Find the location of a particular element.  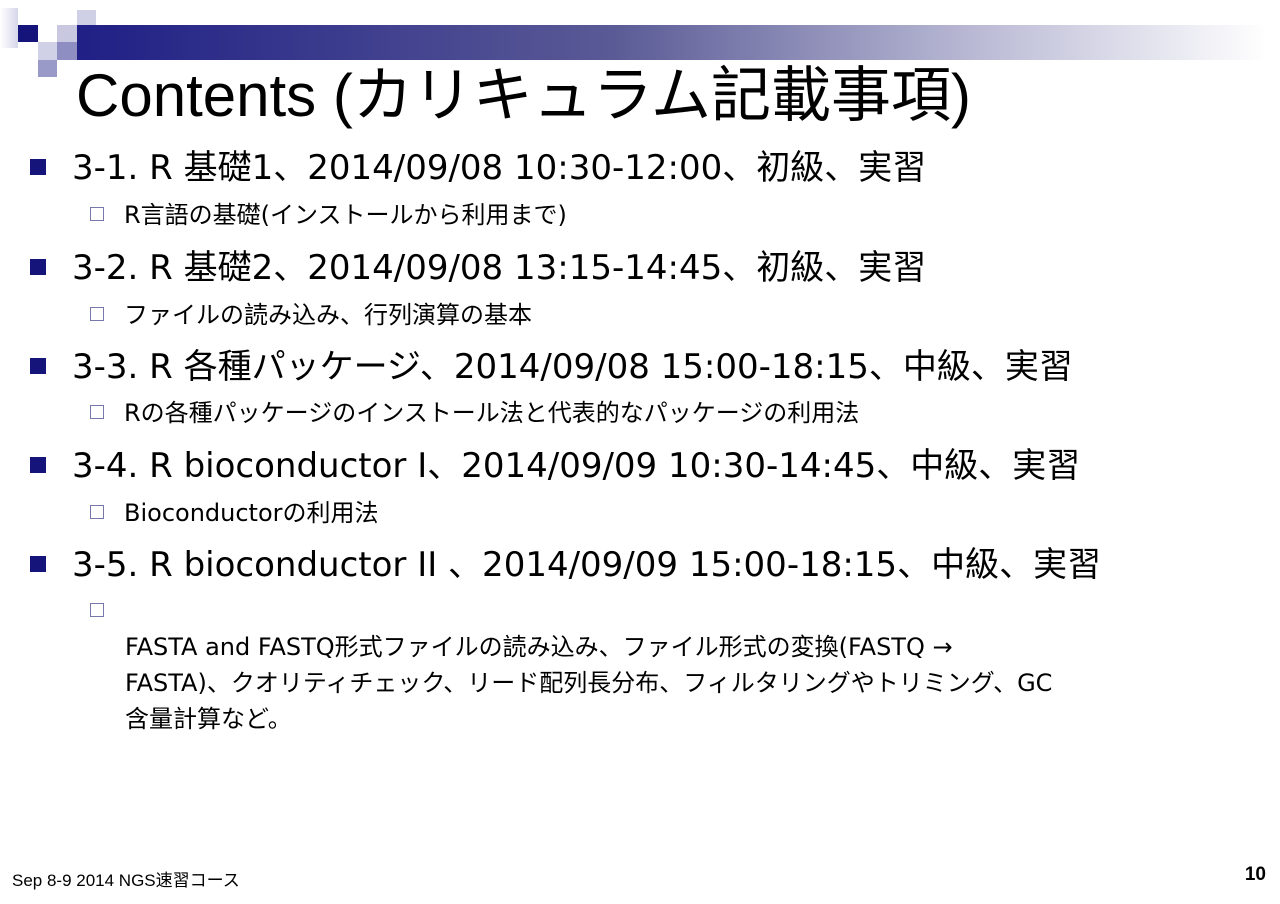

bullet-item: 3-1. R 基礎1、2014/09/08 10:30-12:00、初級、実習 is located at coordinates (478, 168).